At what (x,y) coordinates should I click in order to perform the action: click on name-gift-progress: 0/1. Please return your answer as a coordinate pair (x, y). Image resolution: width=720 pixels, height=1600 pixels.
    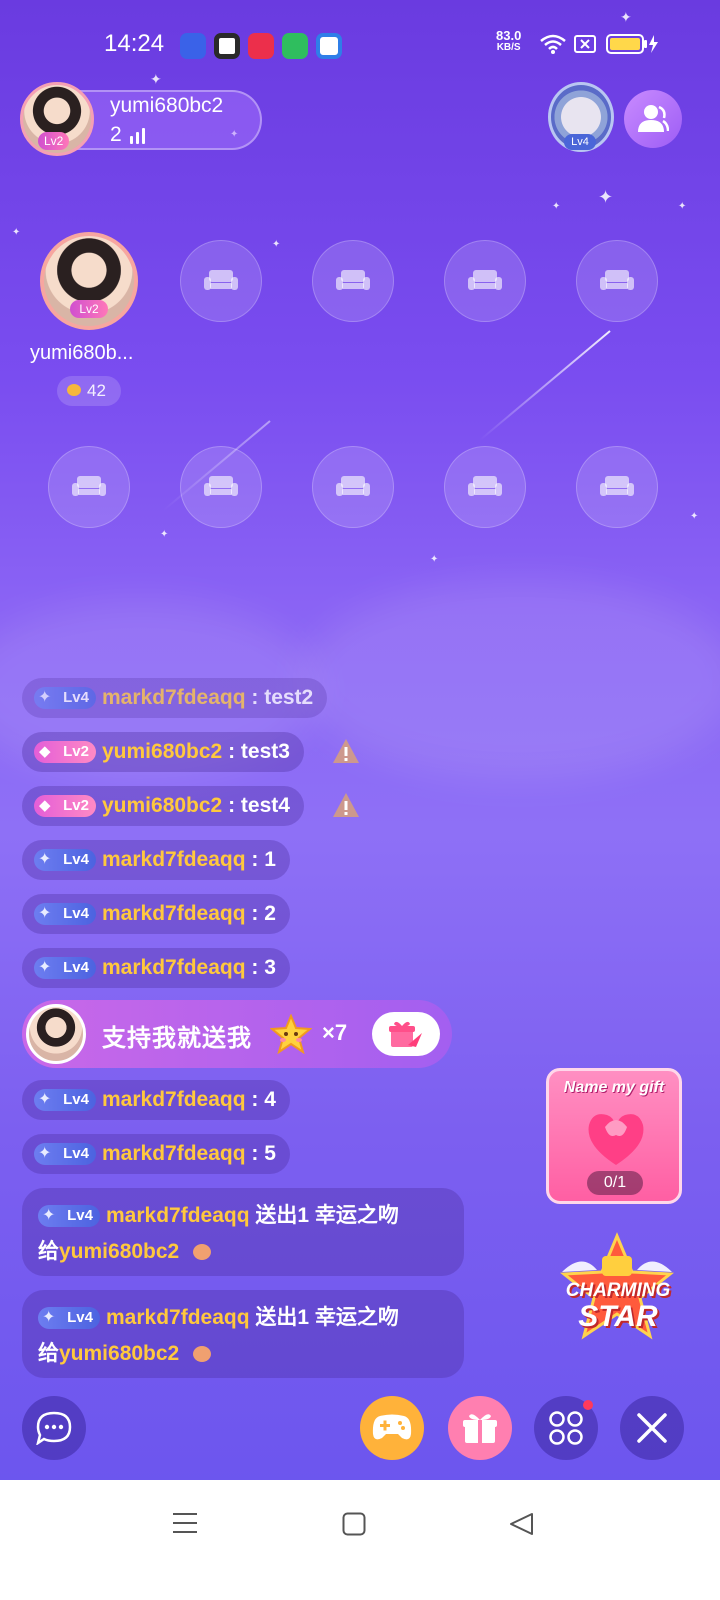
    Looking at the image, I should click on (615, 1183).